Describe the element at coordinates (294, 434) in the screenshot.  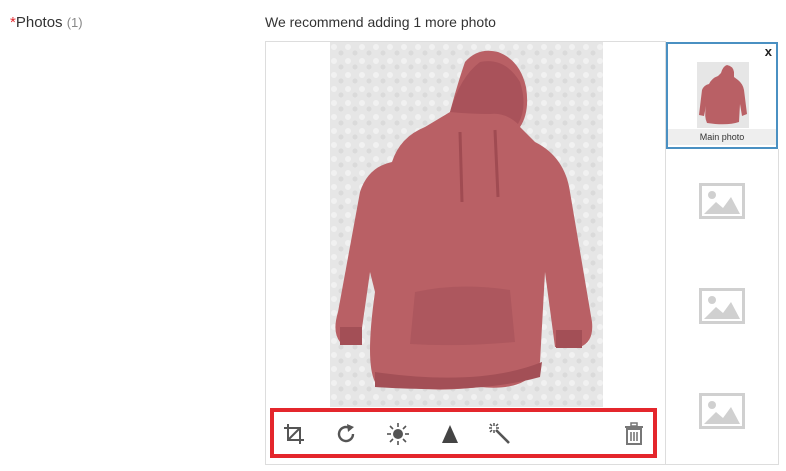
I see `crop-icon` at that location.